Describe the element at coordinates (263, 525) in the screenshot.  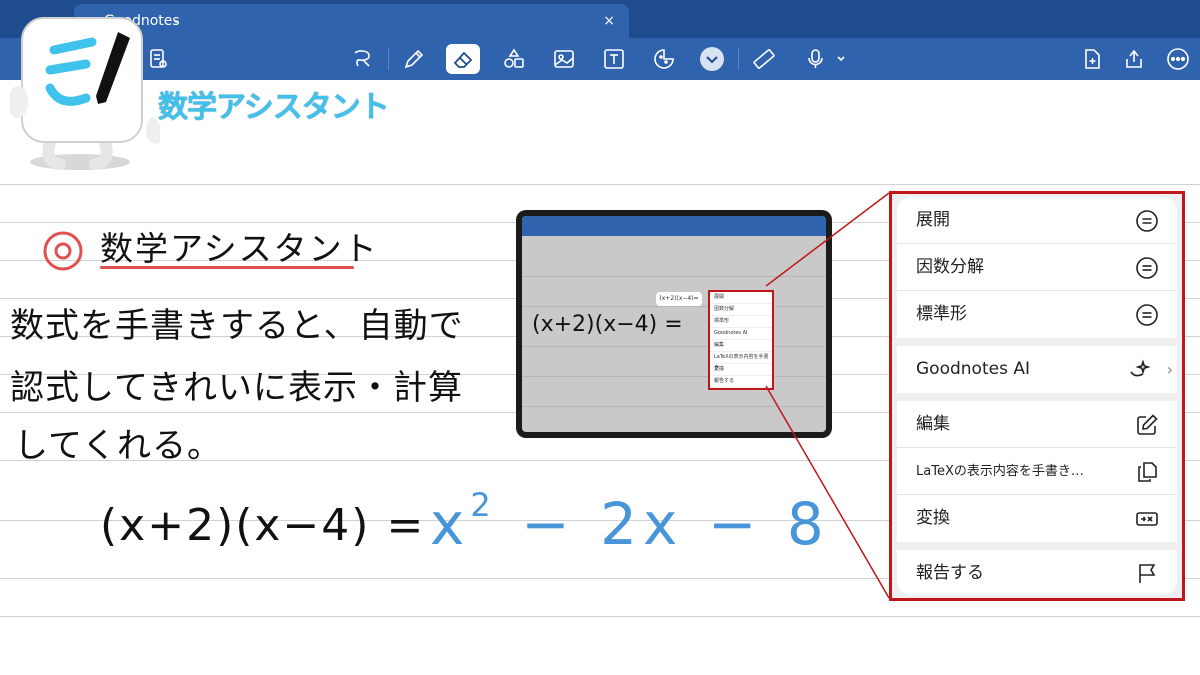
I see `handwritten-equation: (x+2)(x−4) =` at that location.